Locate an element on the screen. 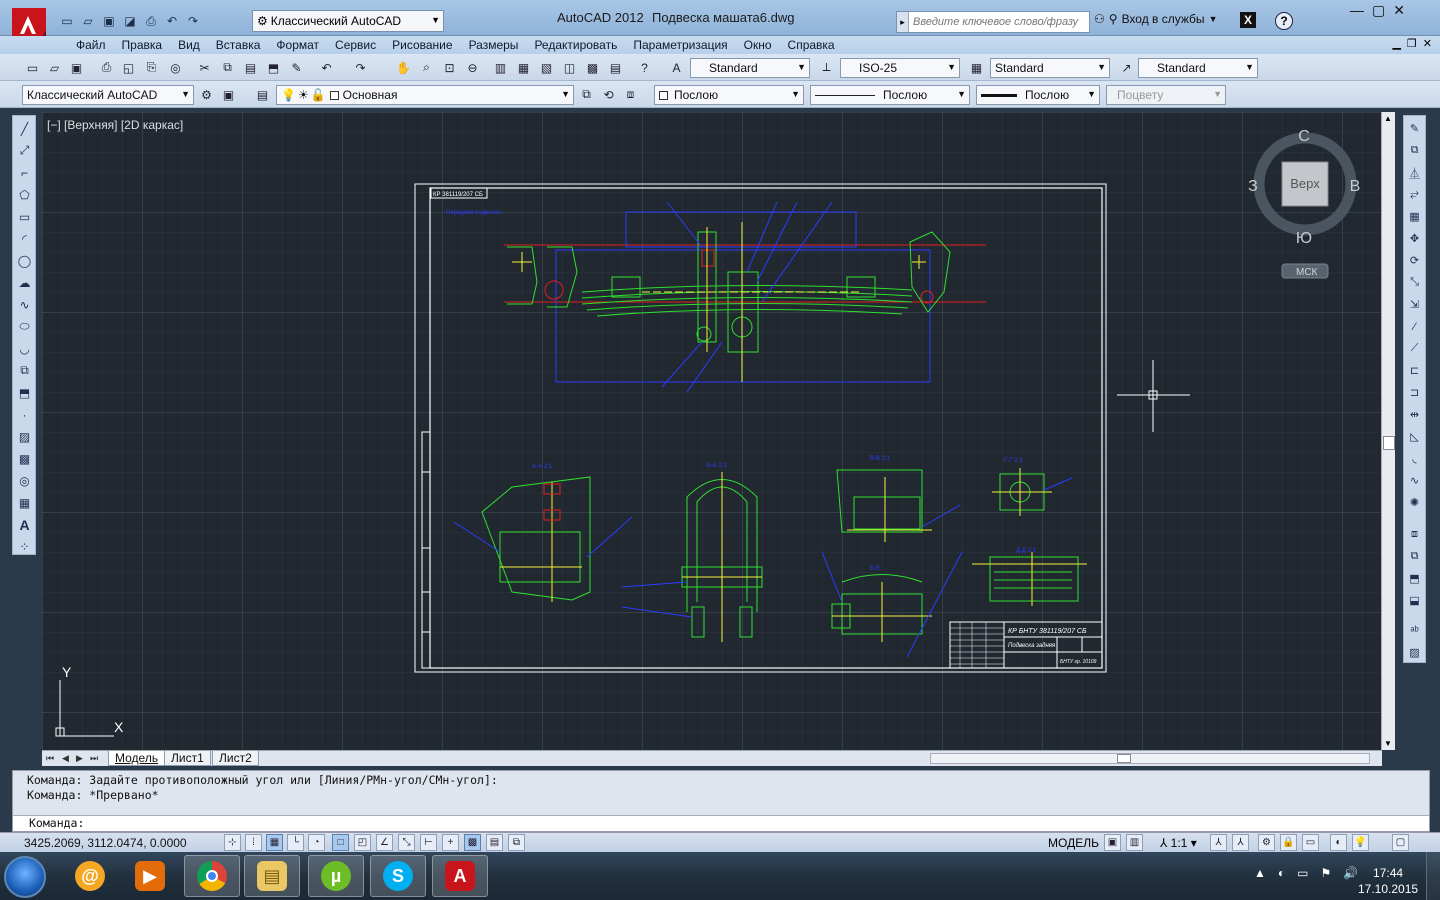  undo-icon: ↶ is located at coordinates (326, 67).